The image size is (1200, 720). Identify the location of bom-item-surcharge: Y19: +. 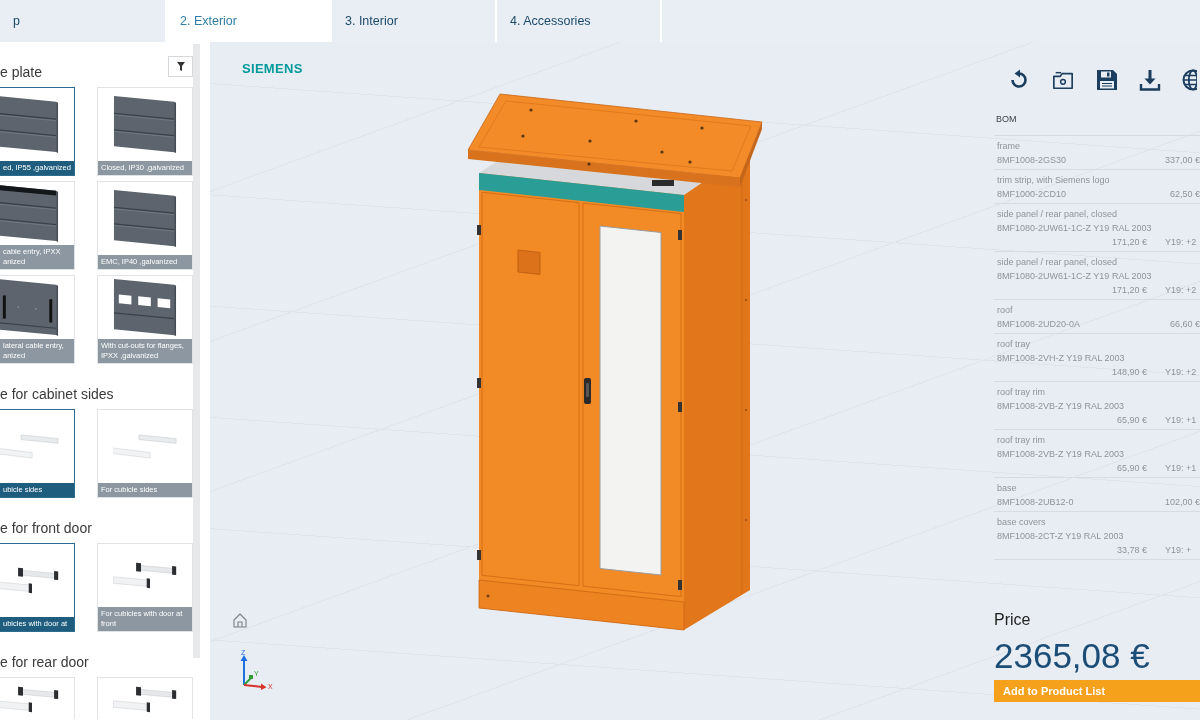
(1179, 550).